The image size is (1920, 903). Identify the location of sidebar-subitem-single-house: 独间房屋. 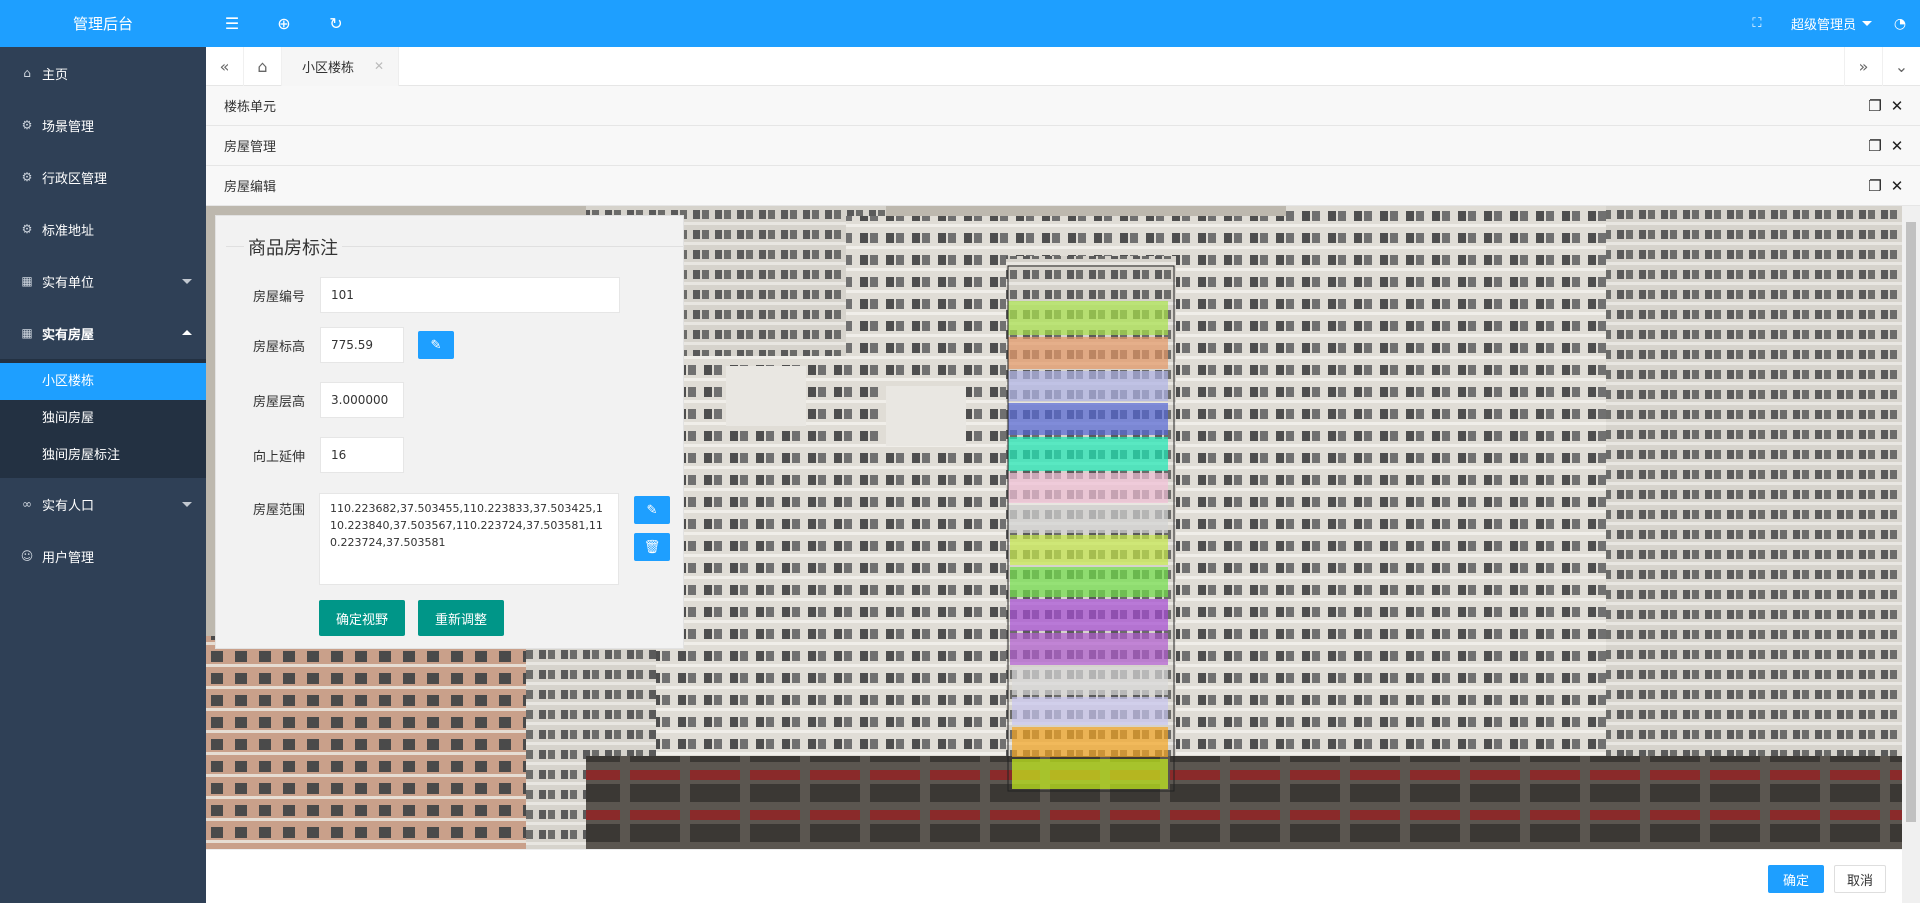
(103, 418).